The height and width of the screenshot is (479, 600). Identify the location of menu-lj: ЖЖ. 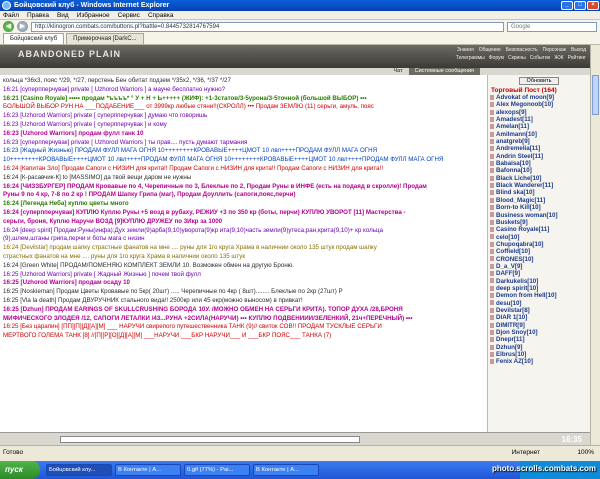
(558, 58).